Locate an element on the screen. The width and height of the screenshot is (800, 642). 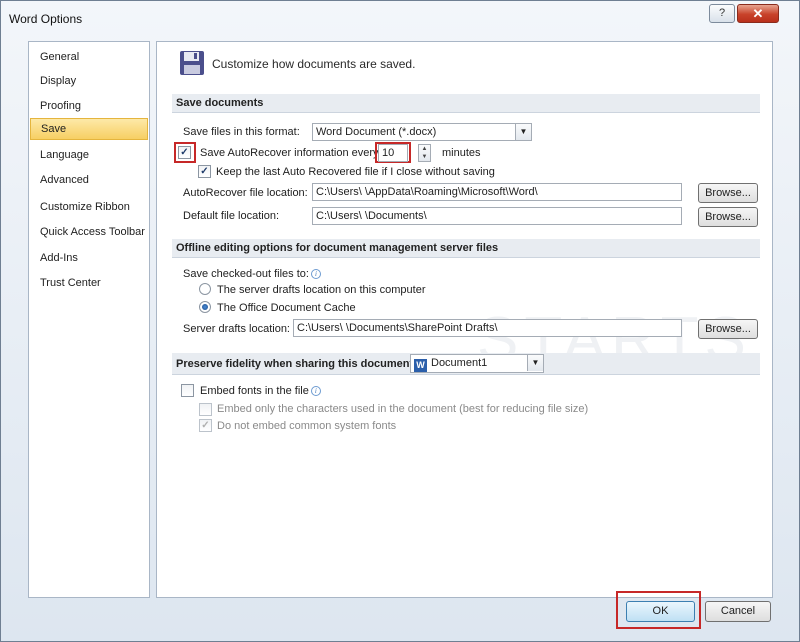
sidebar-item-display: Display is located at coordinates (89, 81).